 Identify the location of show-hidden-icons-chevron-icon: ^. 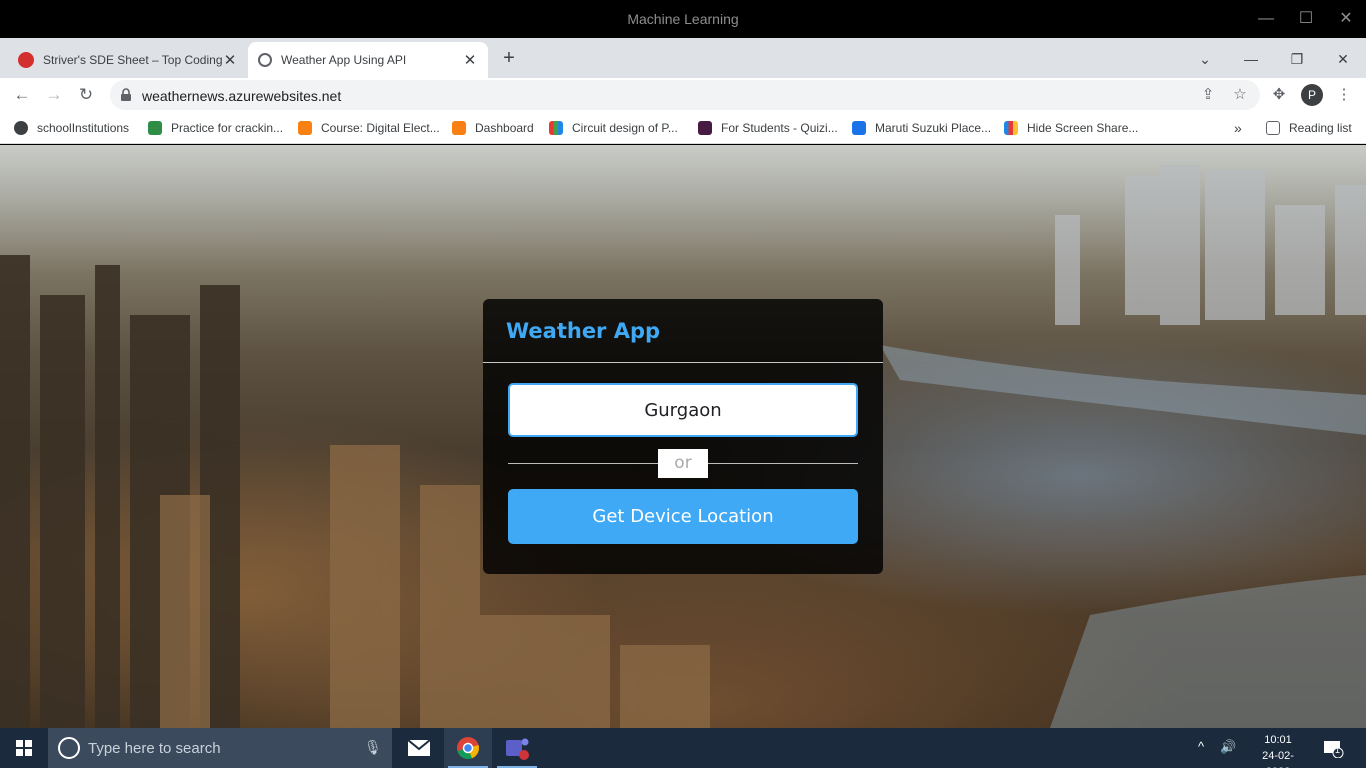
(1201, 753).